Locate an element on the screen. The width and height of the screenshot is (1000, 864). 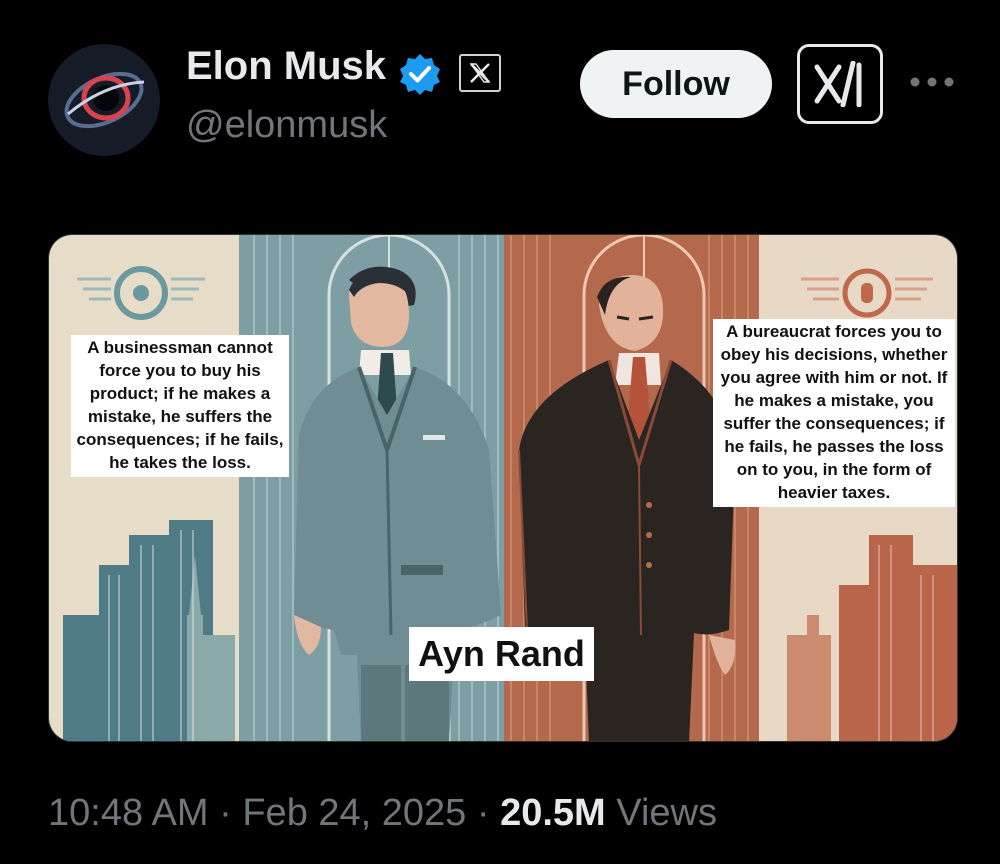
grok-icon is located at coordinates (838, 84).